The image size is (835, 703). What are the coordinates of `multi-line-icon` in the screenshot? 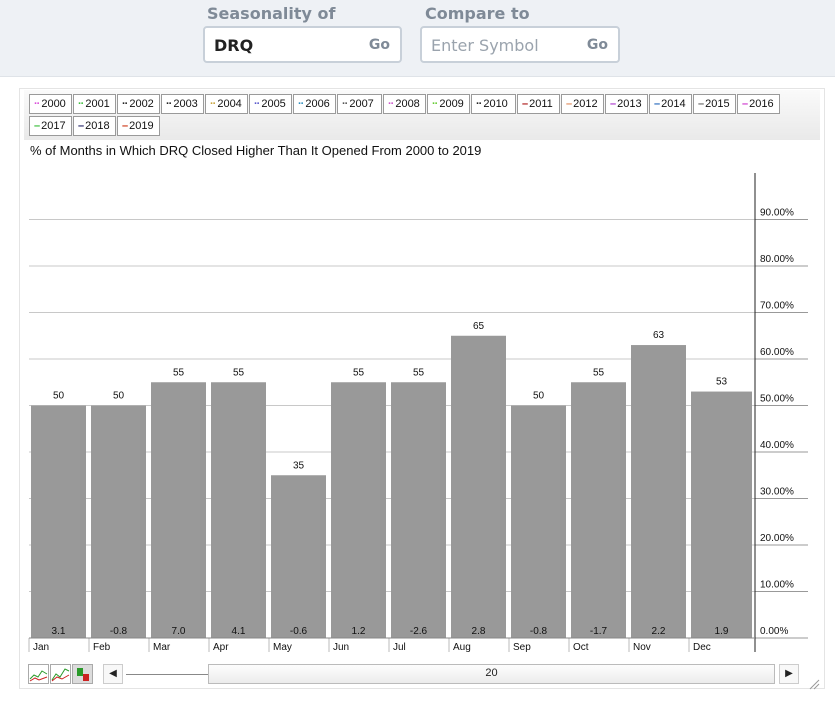 It's located at (60, 674).